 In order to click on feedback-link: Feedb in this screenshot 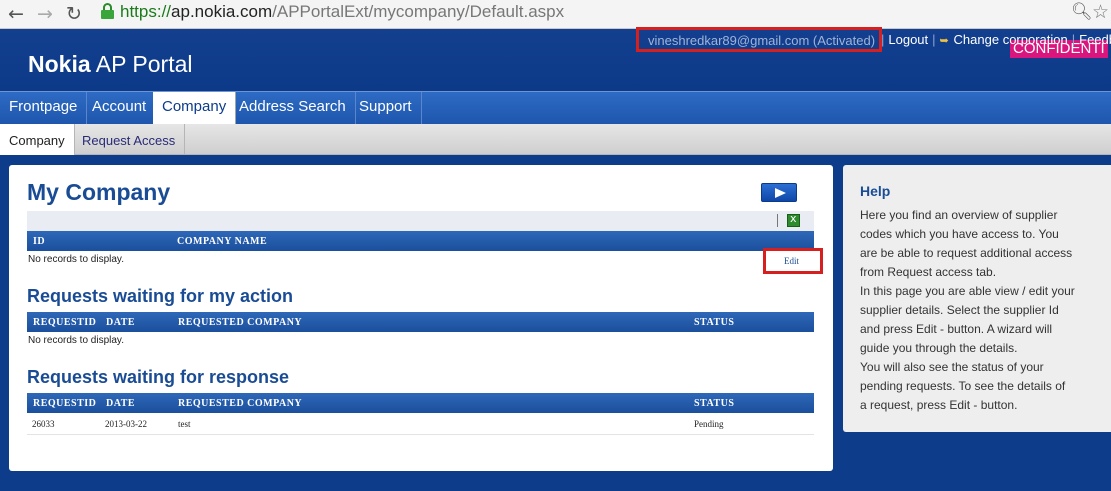, I will do `click(1095, 39)`.